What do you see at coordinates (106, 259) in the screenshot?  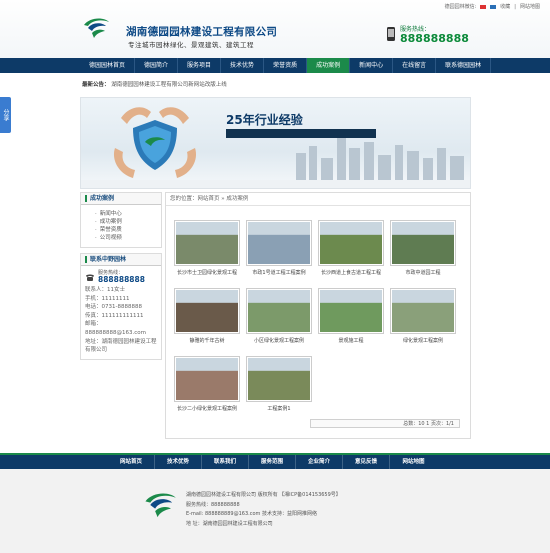 I see `contact-box-title: 联系中野园林` at bounding box center [106, 259].